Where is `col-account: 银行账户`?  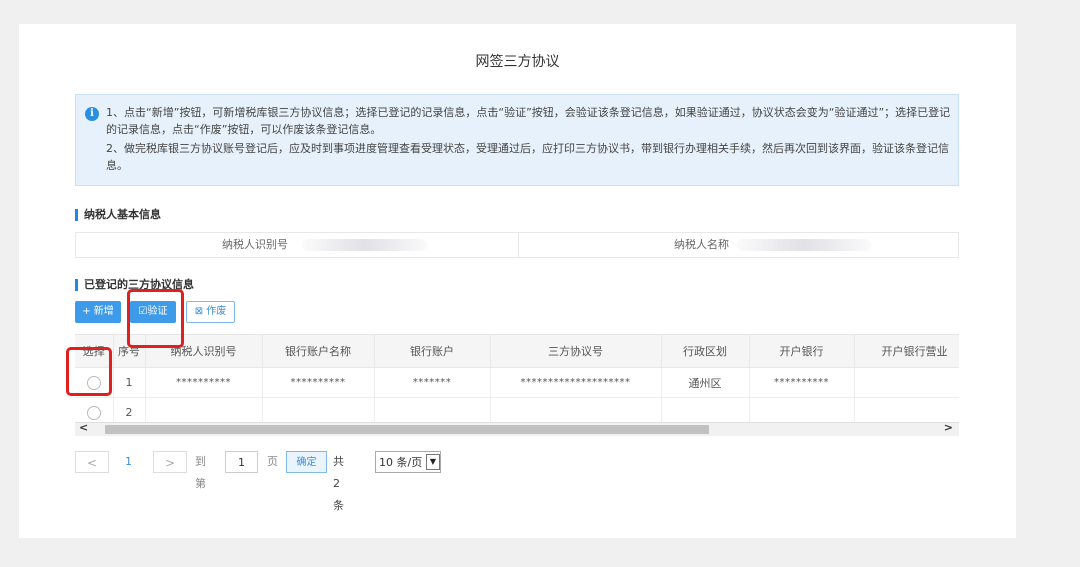
col-account: 银行账户 is located at coordinates (432, 351).